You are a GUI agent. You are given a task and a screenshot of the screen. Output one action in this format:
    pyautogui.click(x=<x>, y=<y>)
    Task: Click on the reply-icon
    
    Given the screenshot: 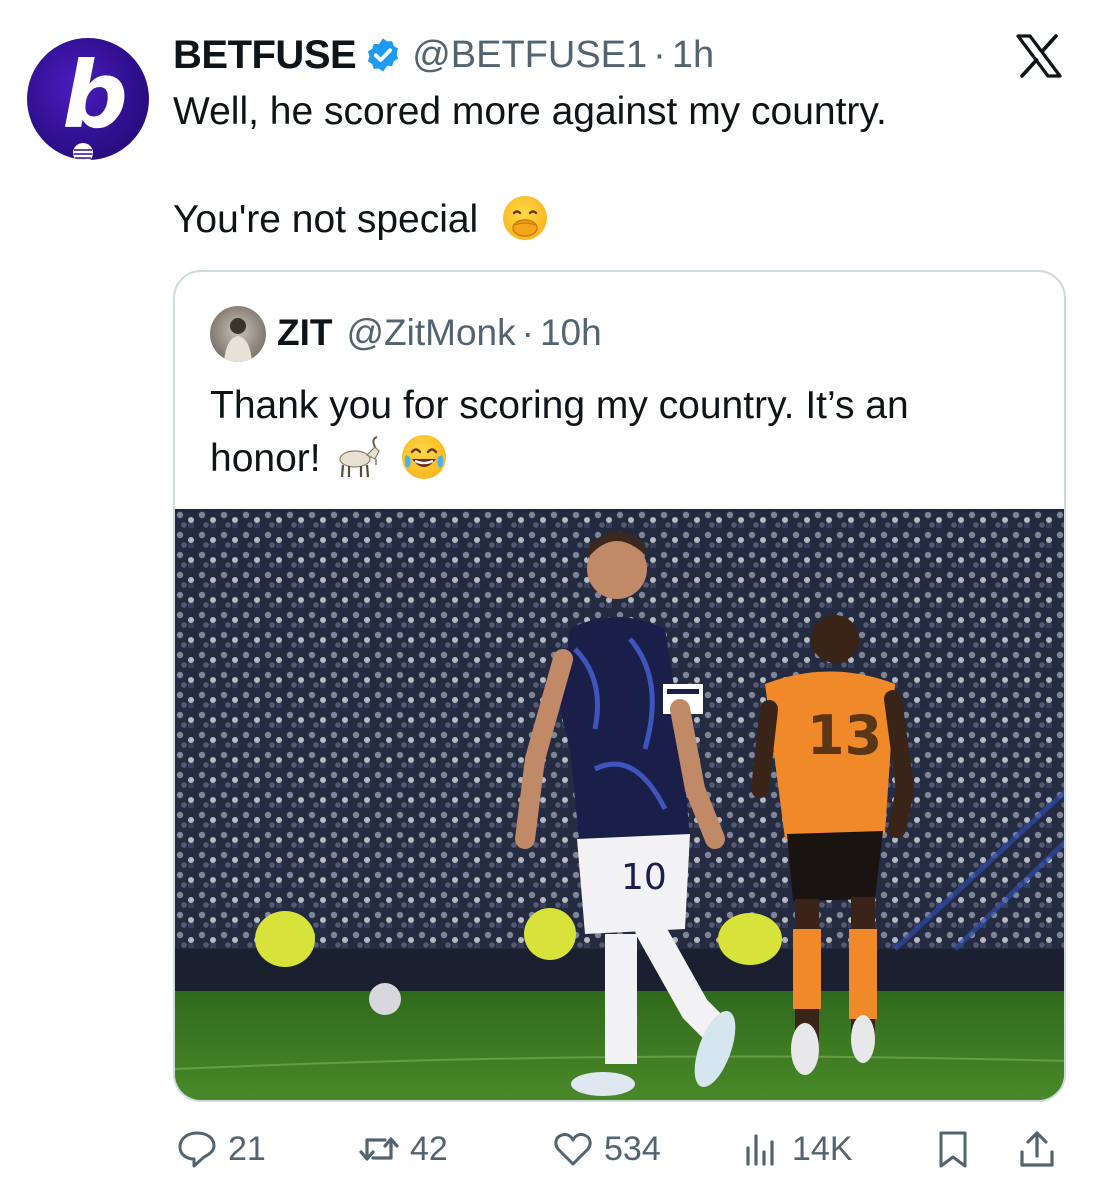 What is the action you would take?
    pyautogui.click(x=197, y=1149)
    